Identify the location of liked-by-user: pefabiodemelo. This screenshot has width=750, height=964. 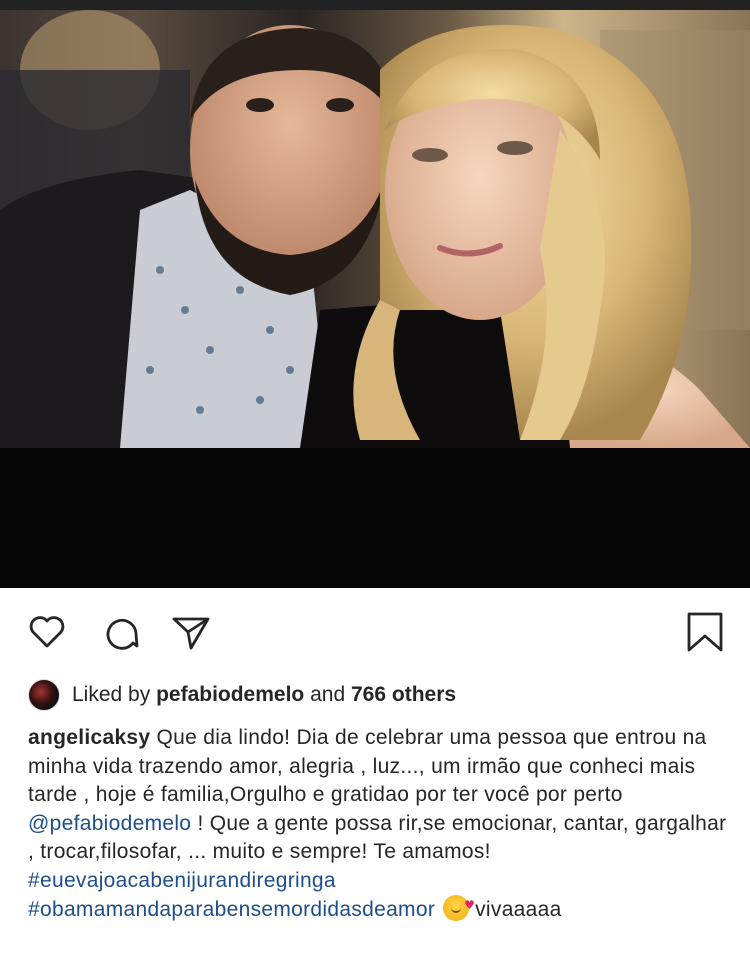
(230, 695).